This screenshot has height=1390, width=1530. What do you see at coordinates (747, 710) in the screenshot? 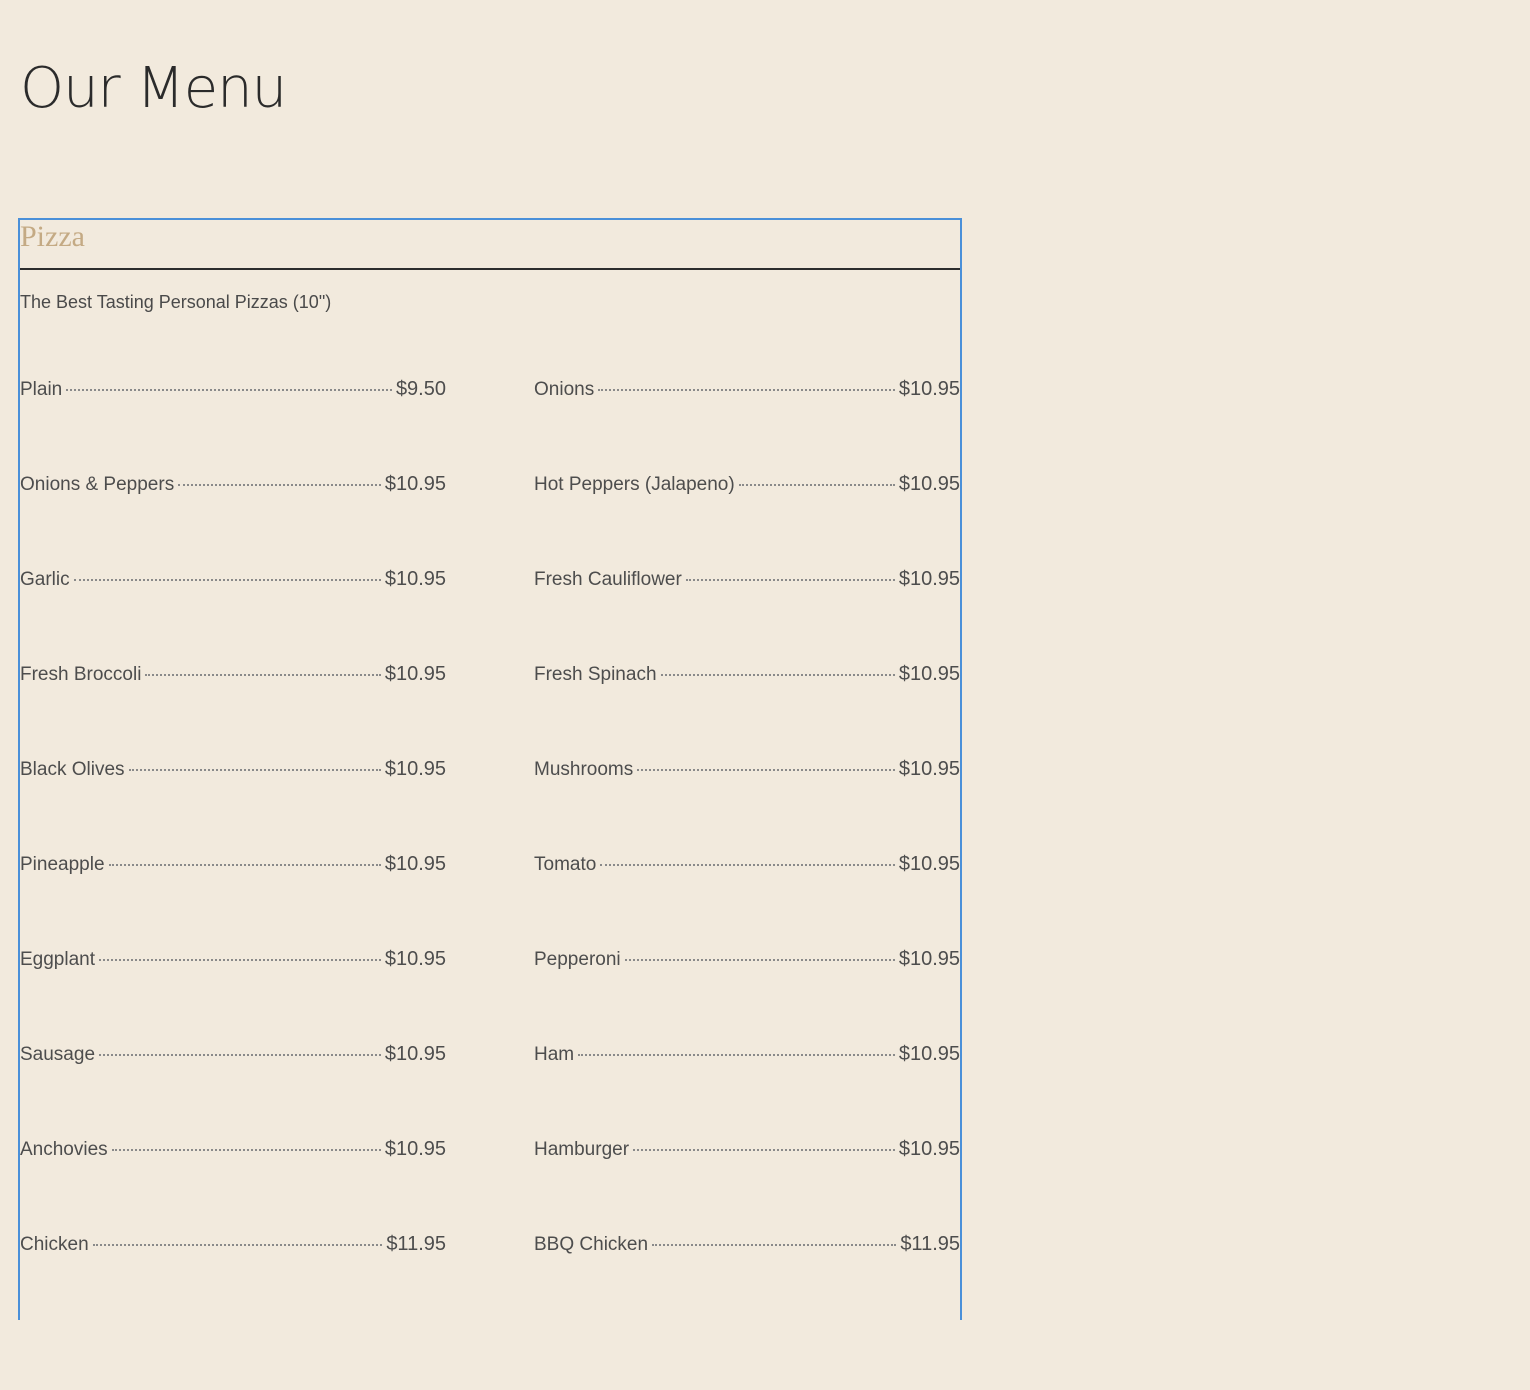
I see `menu-item: Fresh Spinach $10.95` at bounding box center [747, 710].